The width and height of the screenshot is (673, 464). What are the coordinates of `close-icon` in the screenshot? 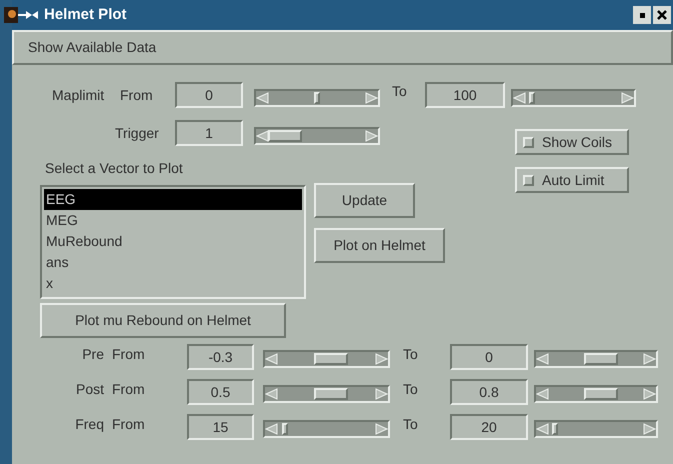 It's located at (662, 15).